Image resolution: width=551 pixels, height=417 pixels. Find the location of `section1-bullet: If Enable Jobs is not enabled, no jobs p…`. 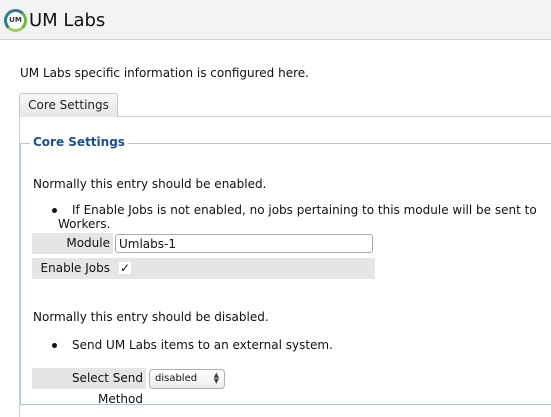

section1-bullet: If Enable Jobs is not enabled, no jobs p… is located at coordinates (301, 217).